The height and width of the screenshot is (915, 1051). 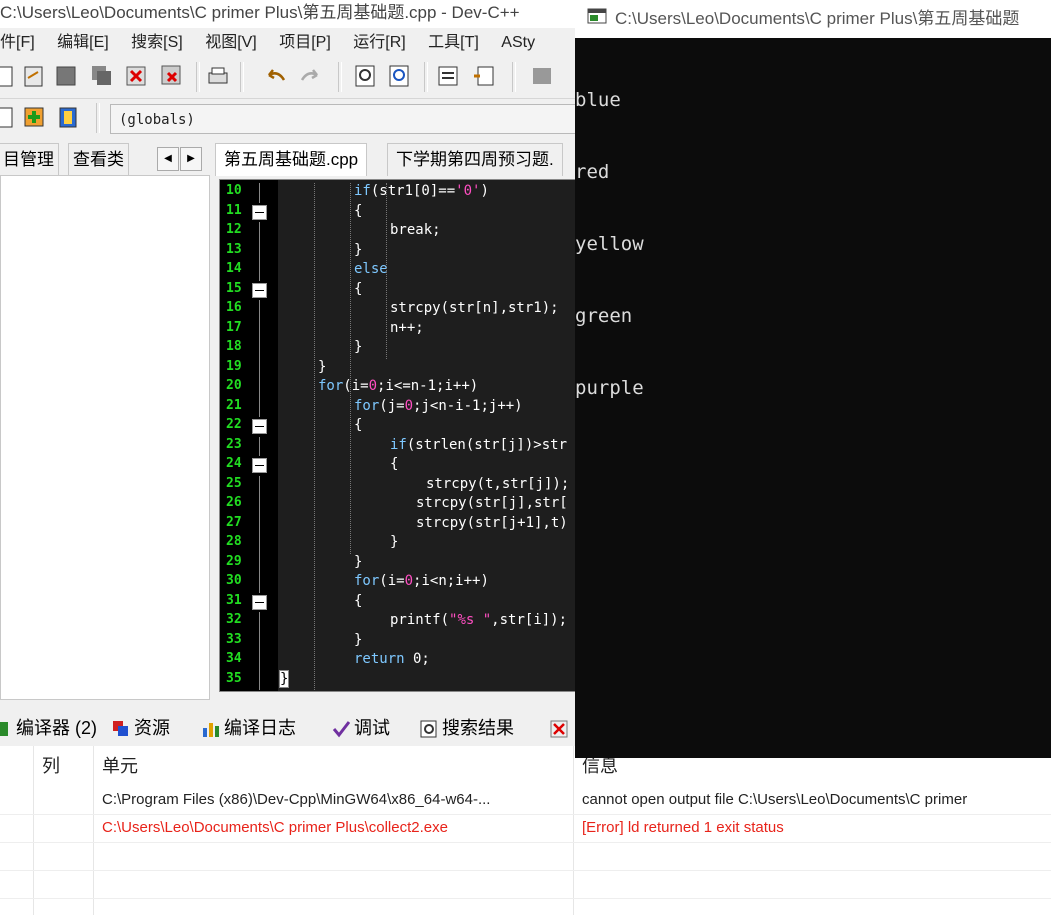 What do you see at coordinates (48, 728) in the screenshot?
I see `tab-compiler: 编译器 (2)` at bounding box center [48, 728].